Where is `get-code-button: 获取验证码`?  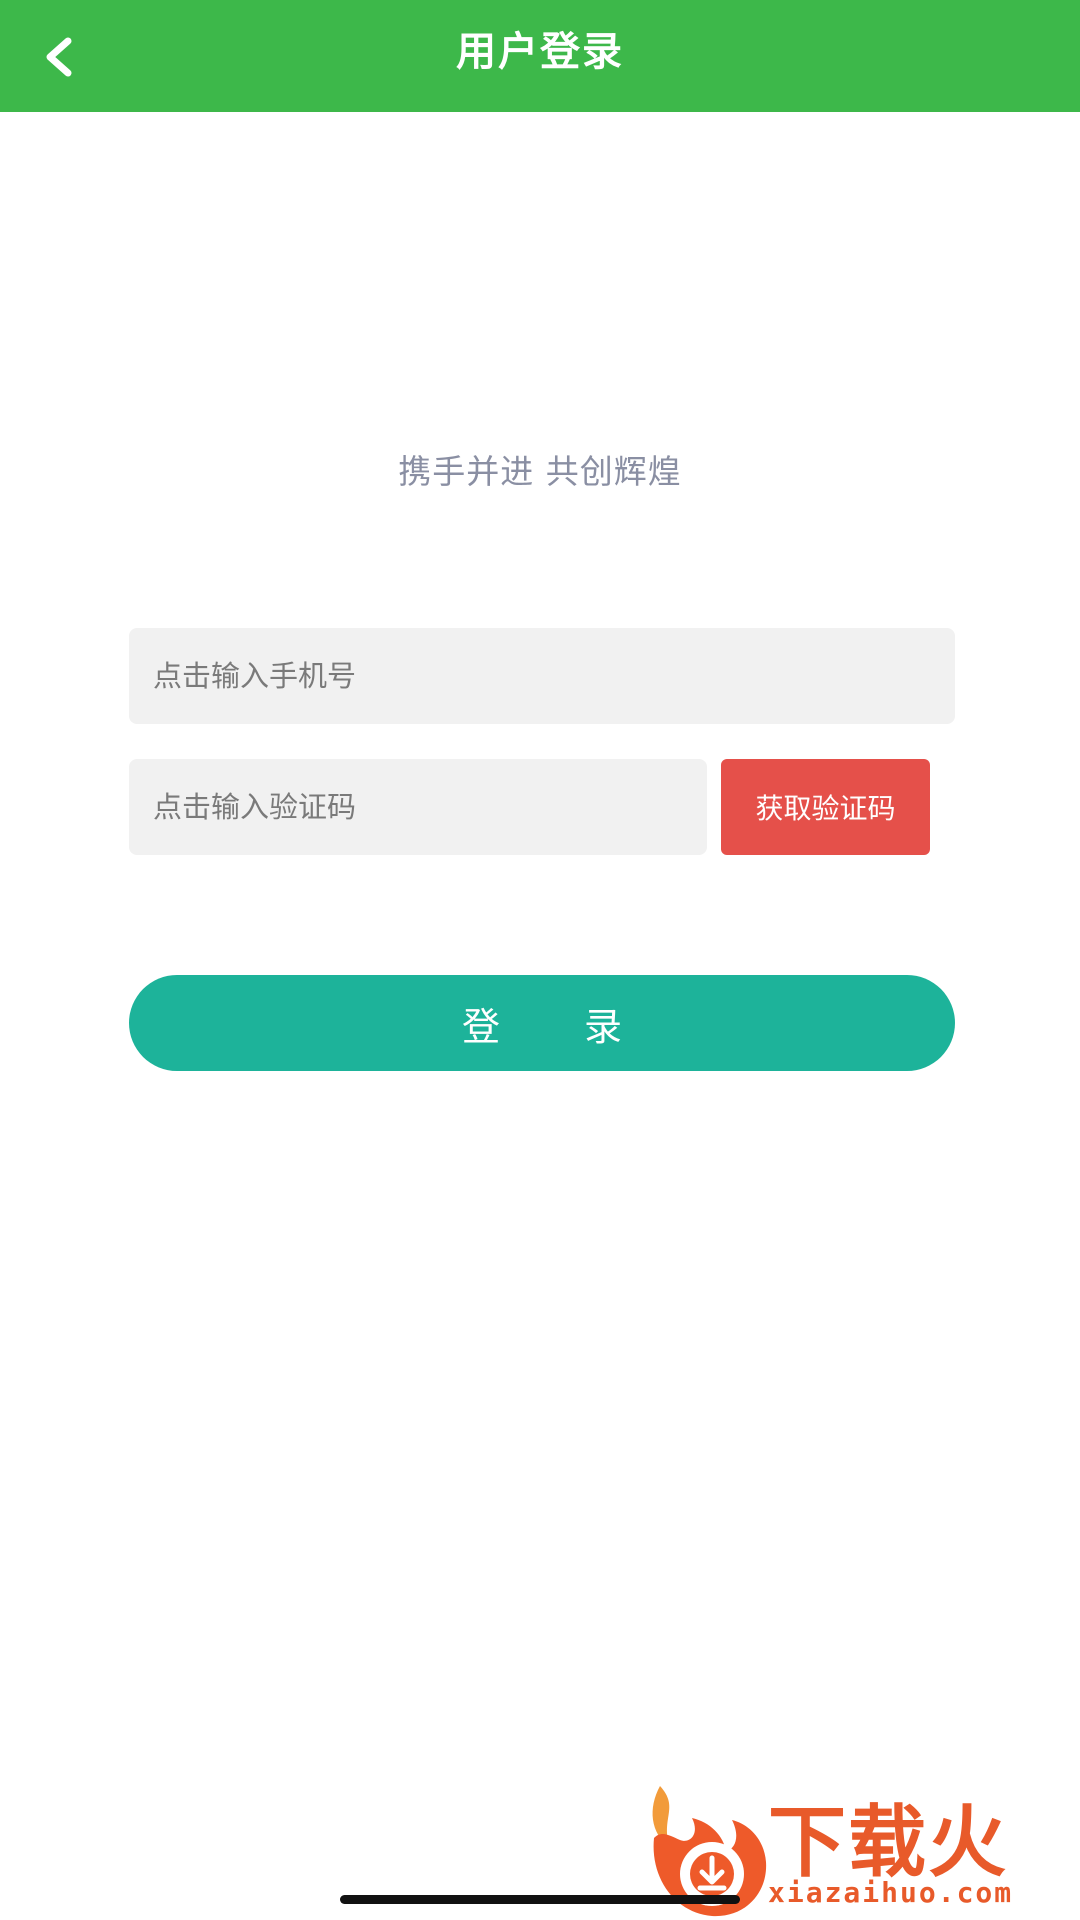 get-code-button: 获取验证码 is located at coordinates (825, 807).